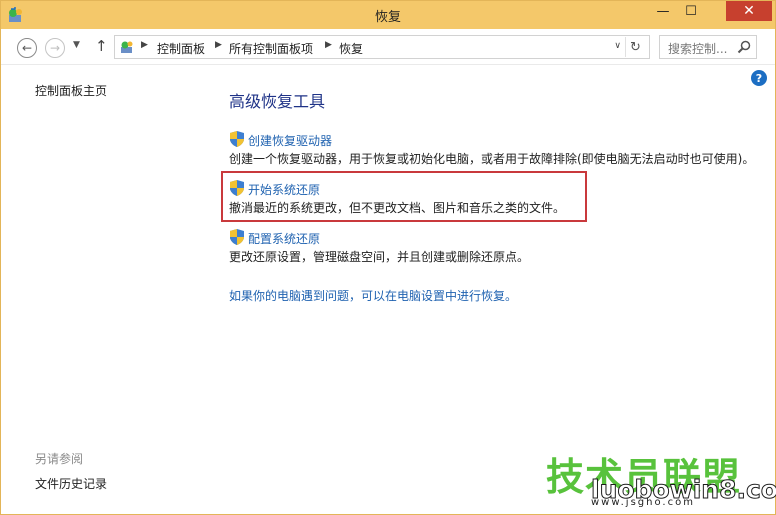 The image size is (776, 515). I want to click on page-title: 高级恢复工具, so click(277, 101).